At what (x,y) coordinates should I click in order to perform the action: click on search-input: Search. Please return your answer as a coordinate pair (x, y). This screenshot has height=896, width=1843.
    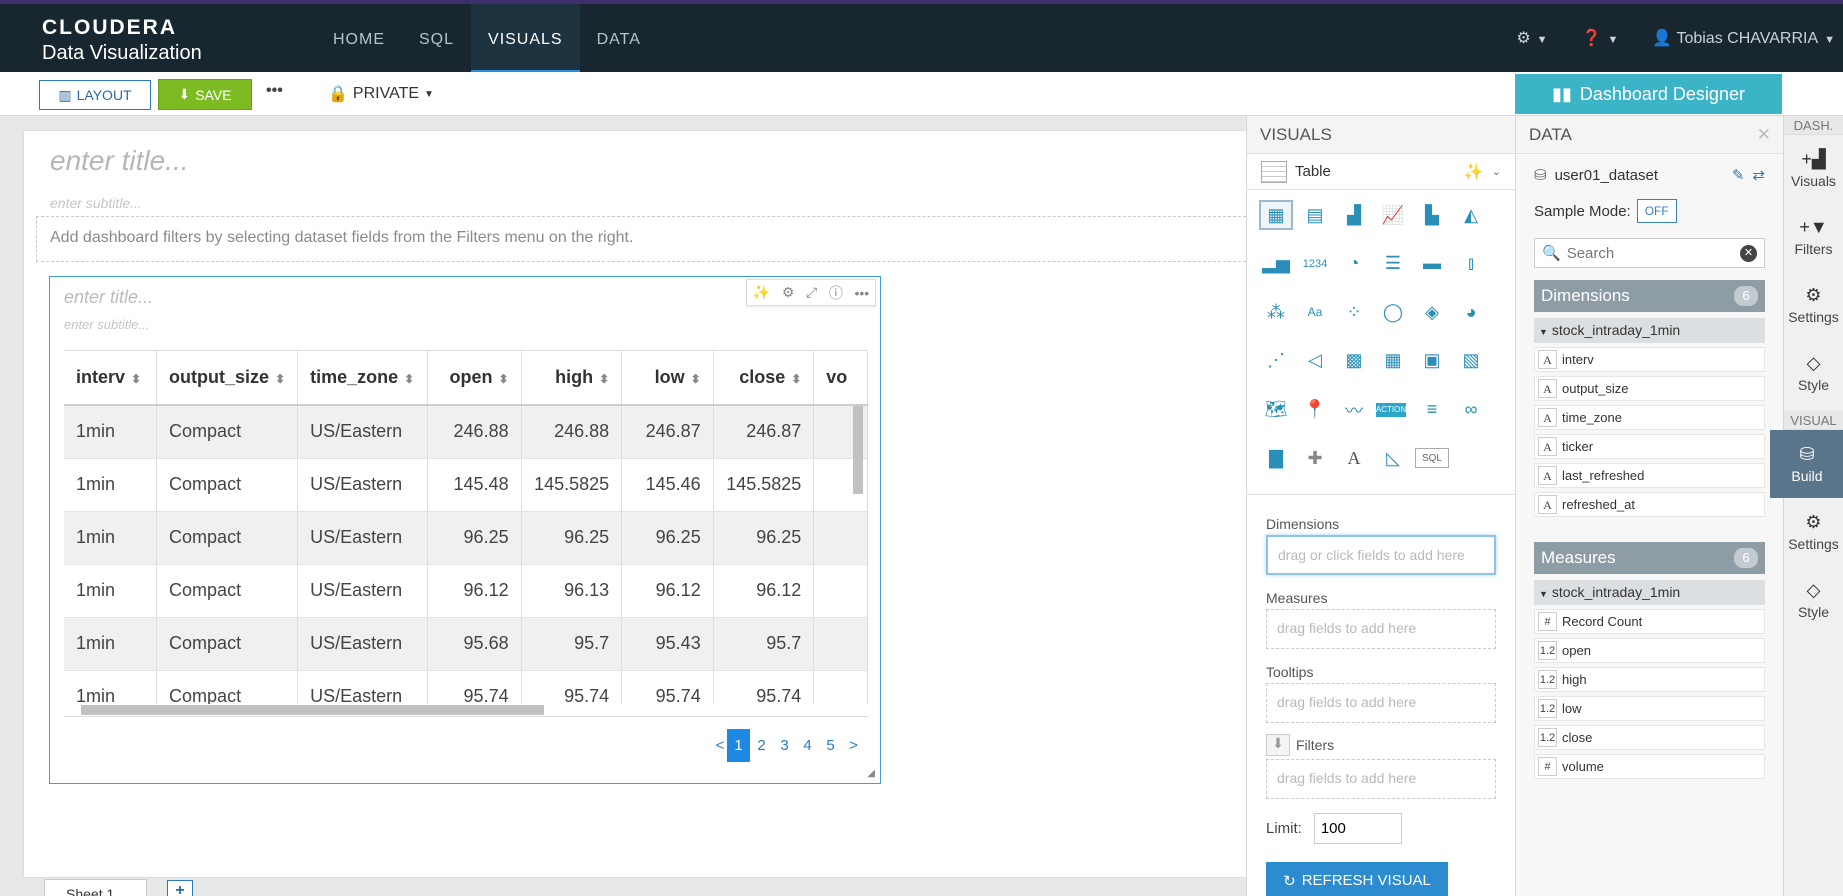
    Looking at the image, I should click on (1591, 253).